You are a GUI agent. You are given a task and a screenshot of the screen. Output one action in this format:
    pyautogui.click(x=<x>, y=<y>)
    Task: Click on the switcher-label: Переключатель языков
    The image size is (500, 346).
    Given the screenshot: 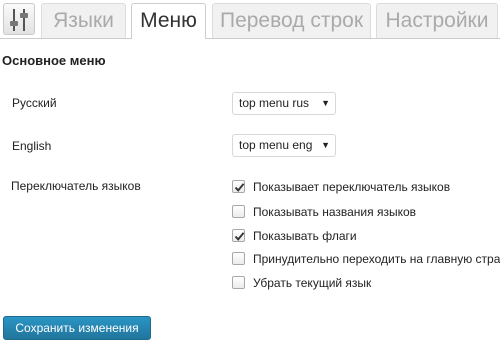 What is the action you would take?
    pyautogui.click(x=76, y=186)
    